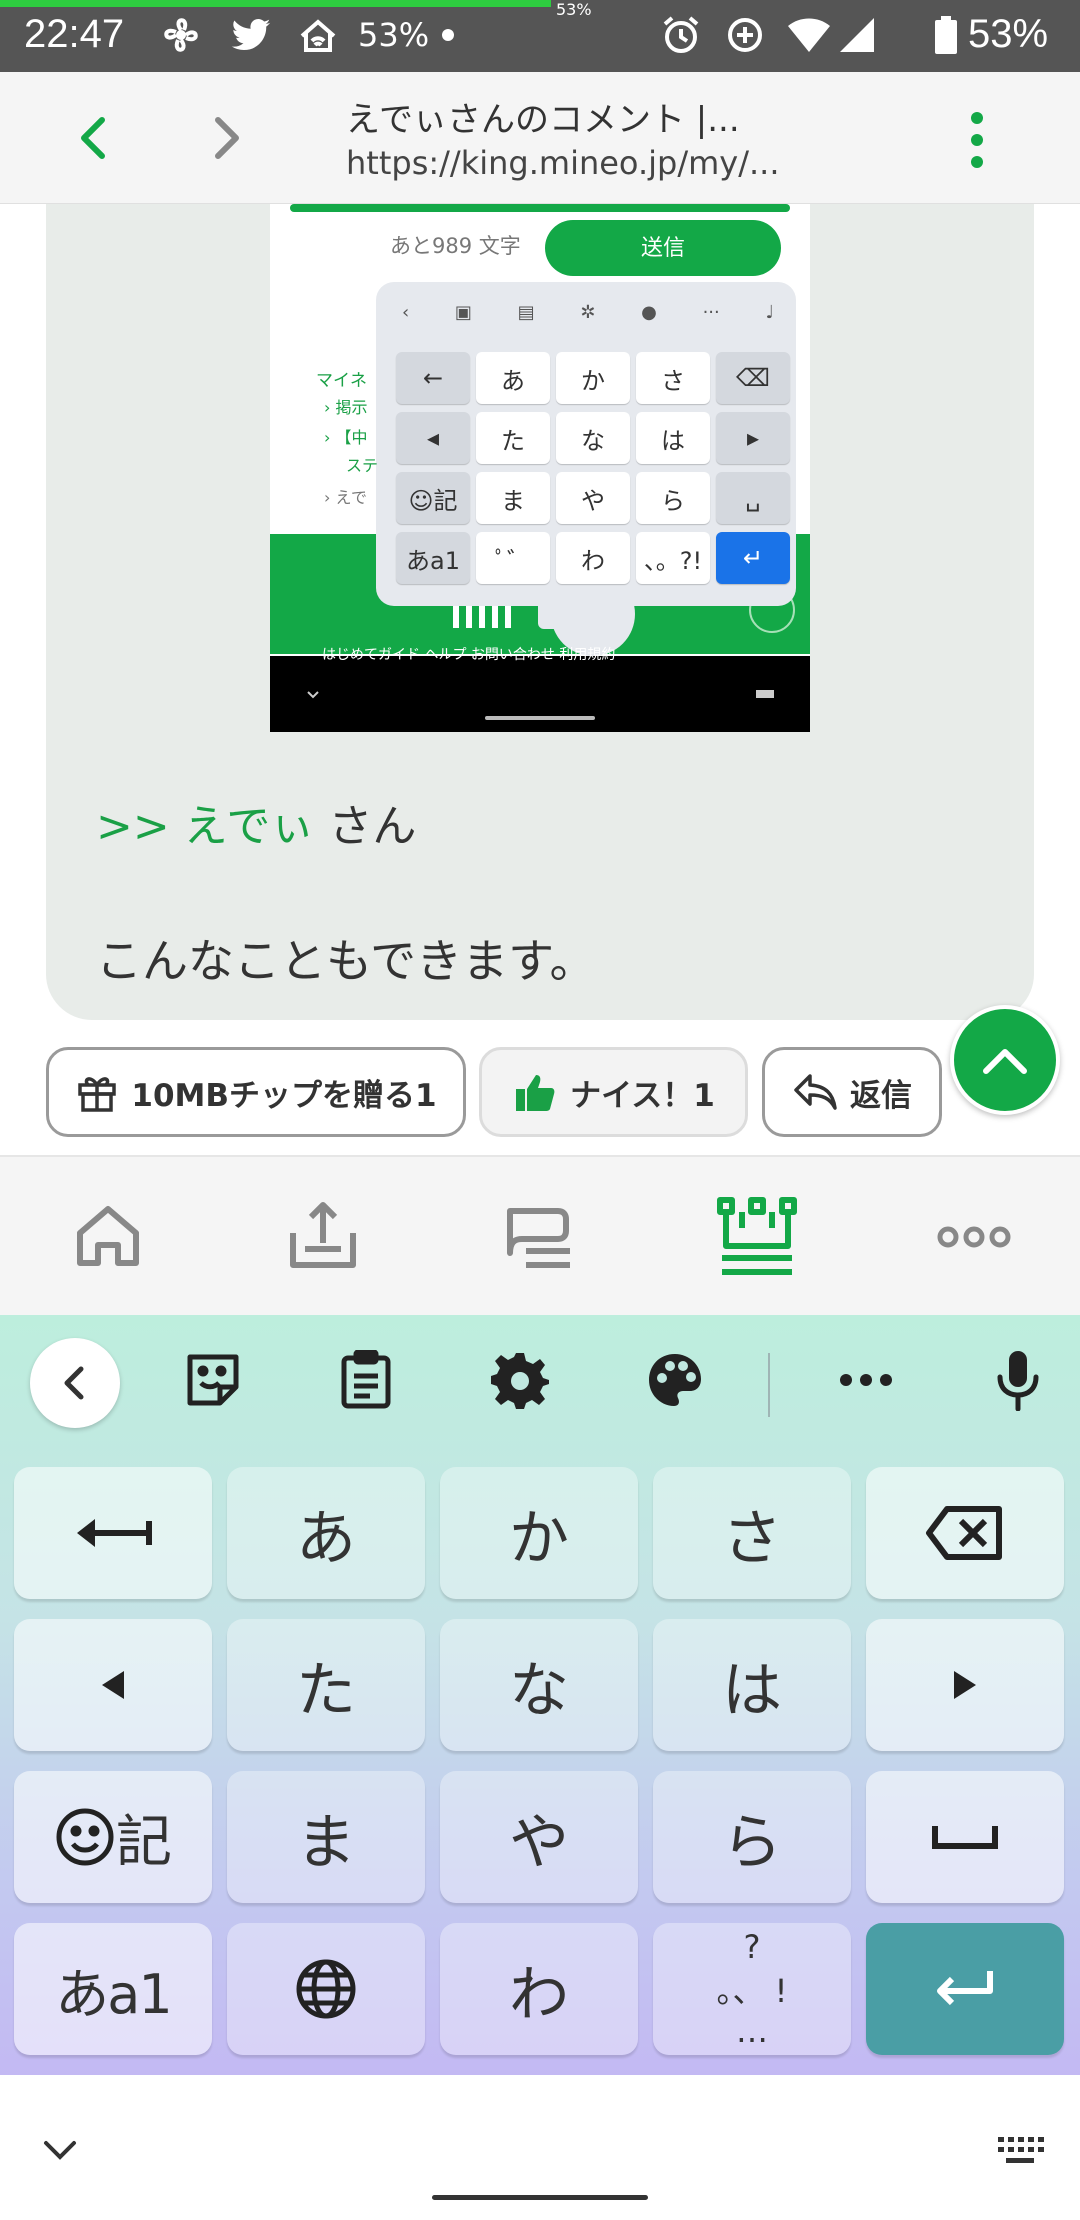 The width and height of the screenshot is (1080, 2220). Describe the element at coordinates (346, 497) in the screenshot. I see `side-text-4: › えで` at that location.